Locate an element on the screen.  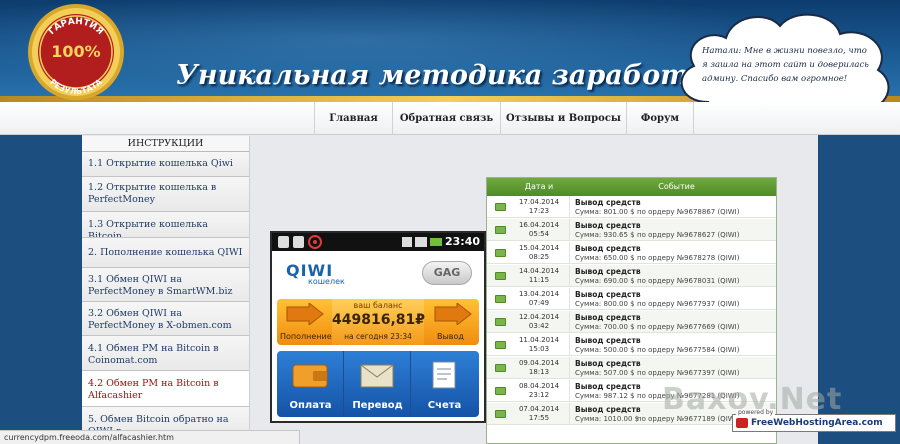
sidebar-heading: ИНСТРУКЦИИ is located at coordinates (165, 144).